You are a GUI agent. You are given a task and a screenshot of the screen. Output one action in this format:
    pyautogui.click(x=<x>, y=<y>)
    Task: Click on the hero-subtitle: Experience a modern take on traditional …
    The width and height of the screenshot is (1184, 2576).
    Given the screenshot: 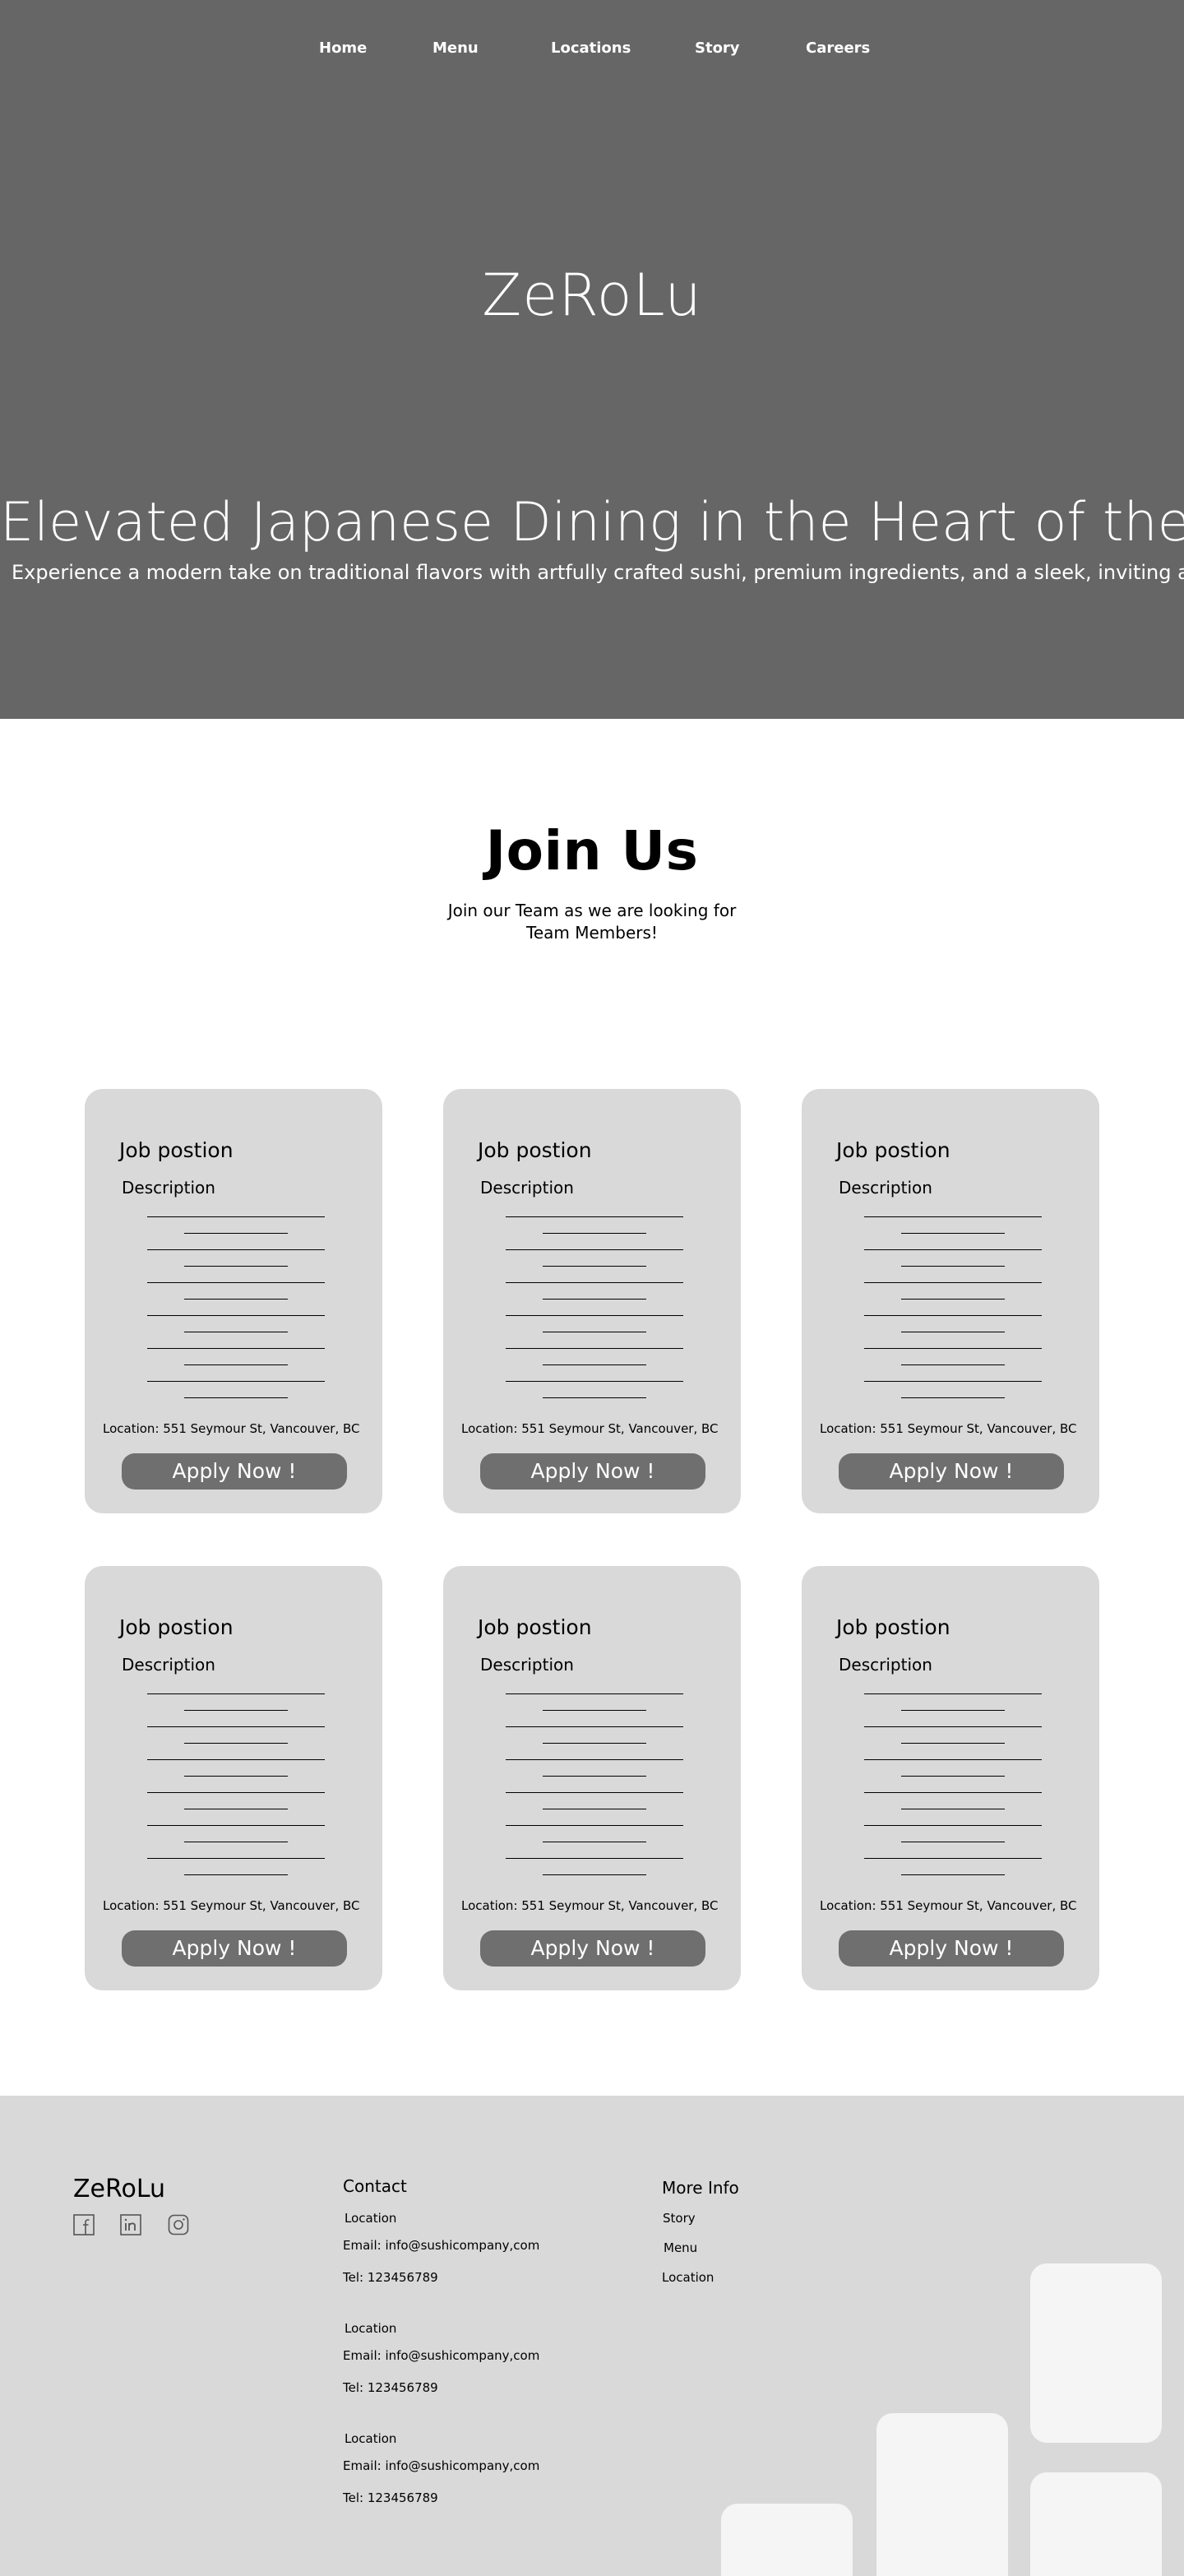 What is the action you would take?
    pyautogui.click(x=598, y=573)
    